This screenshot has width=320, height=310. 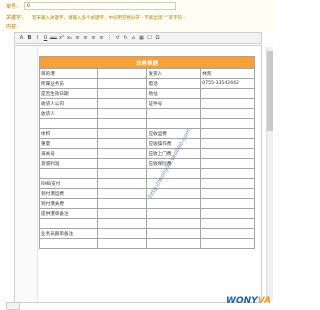 I want to click on table-cell: 发货人, so click(x=174, y=73).